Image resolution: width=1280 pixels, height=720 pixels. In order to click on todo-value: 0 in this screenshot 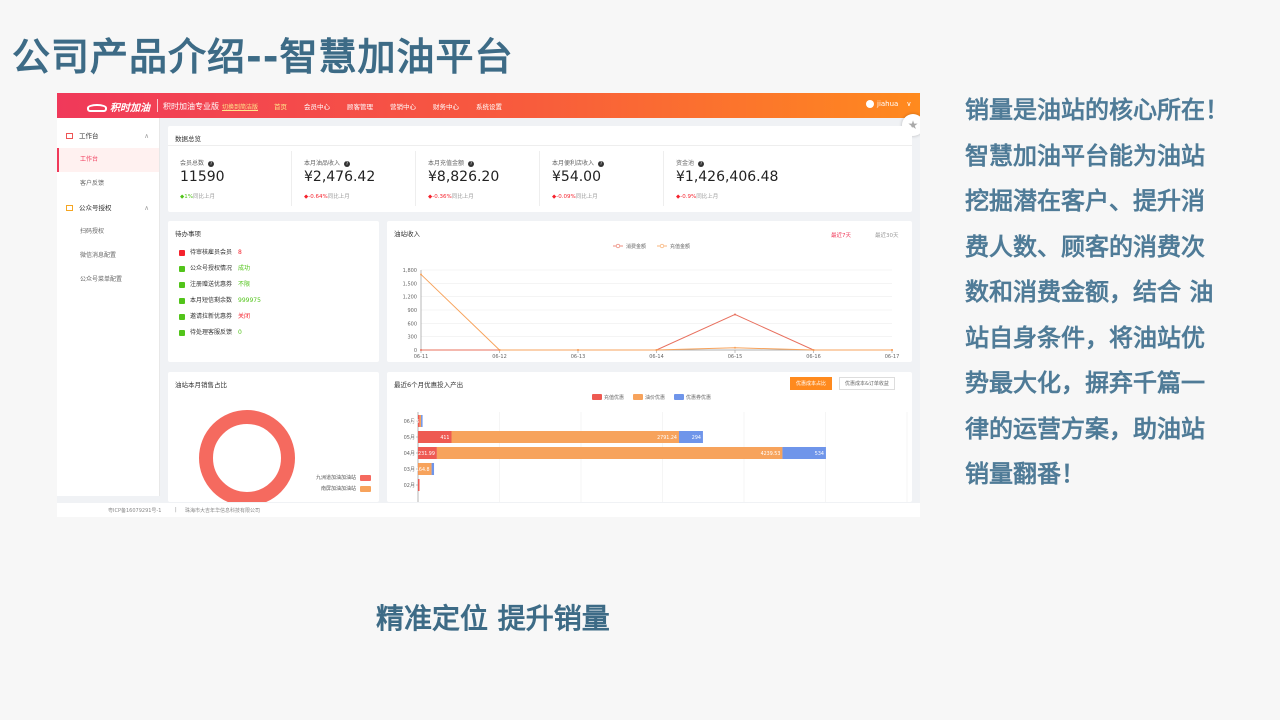, I will do `click(240, 332)`.